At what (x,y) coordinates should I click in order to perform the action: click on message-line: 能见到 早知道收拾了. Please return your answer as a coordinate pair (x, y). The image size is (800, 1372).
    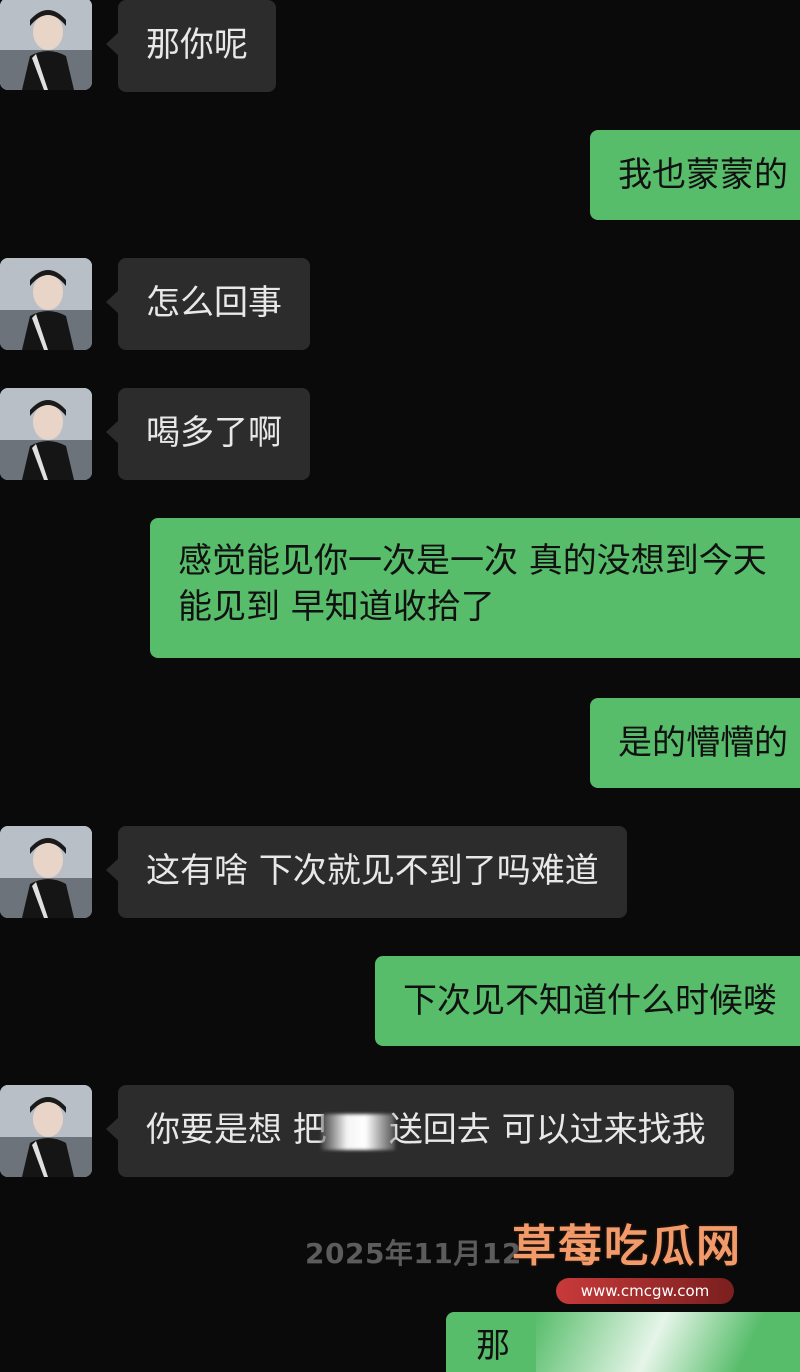
    Looking at the image, I should click on (336, 607).